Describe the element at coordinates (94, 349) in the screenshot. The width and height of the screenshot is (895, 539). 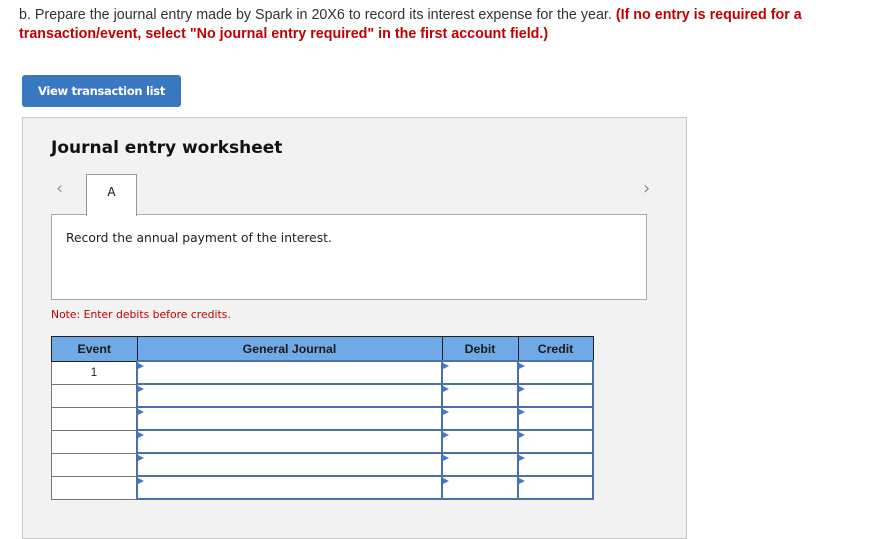
I see `header-event: Event` at that location.